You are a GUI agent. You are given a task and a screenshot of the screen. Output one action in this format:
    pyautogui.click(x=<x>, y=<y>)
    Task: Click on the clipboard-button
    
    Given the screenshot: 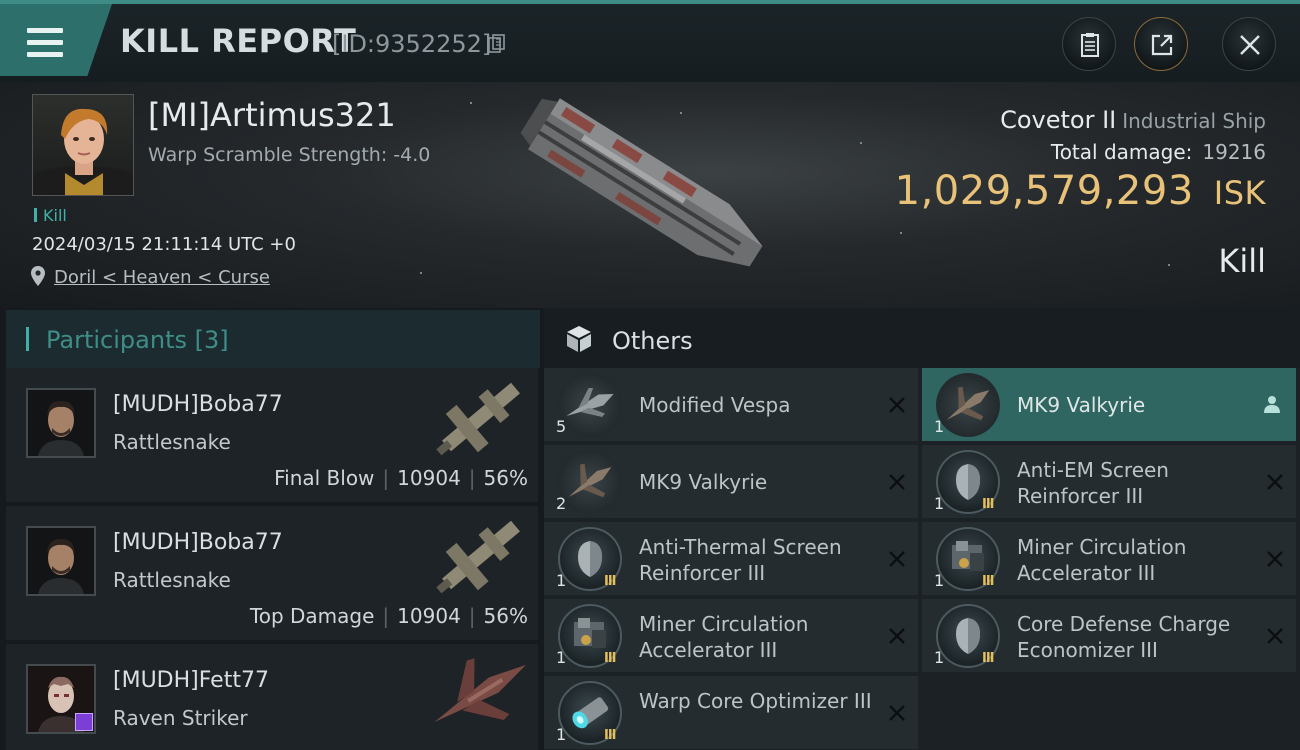 What is the action you would take?
    pyautogui.click(x=1089, y=44)
    